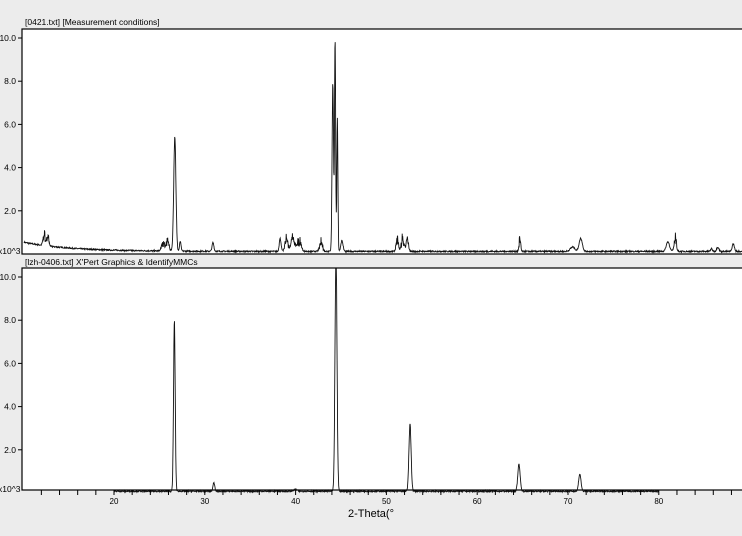 This screenshot has height=536, width=742. I want to click on top-panel-title: [0421.txt] [Measurement conditions], so click(92, 22).